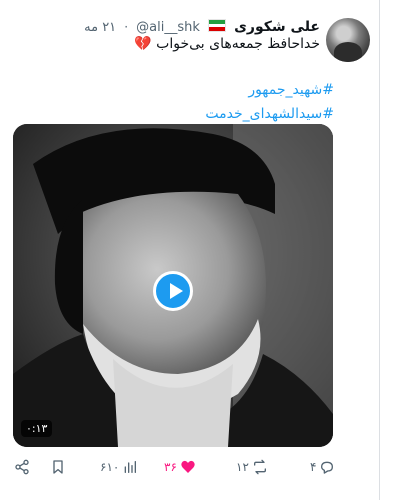  What do you see at coordinates (100, 27) in the screenshot?
I see `tweet-time: ۲۱ مه` at bounding box center [100, 27].